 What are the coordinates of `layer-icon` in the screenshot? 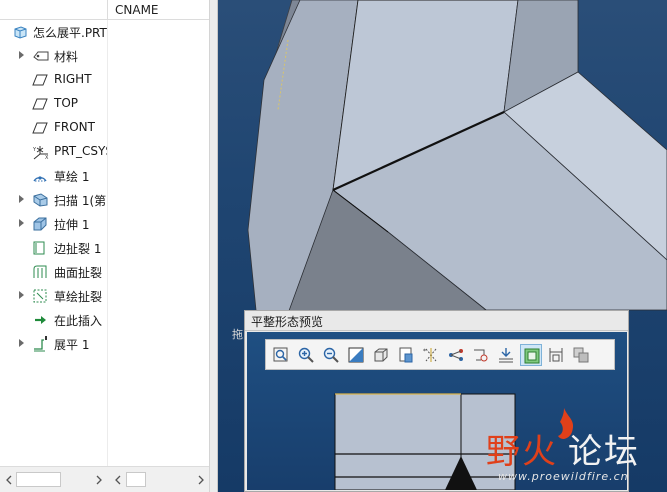 It's located at (581, 355).